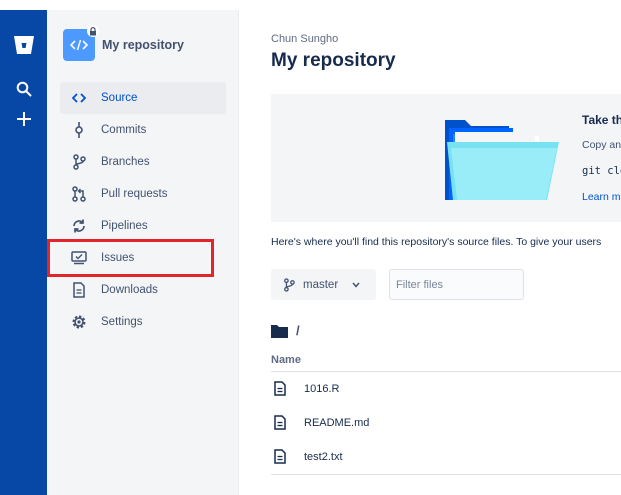  What do you see at coordinates (601, 171) in the screenshot?
I see `clone-command: git clo` at bounding box center [601, 171].